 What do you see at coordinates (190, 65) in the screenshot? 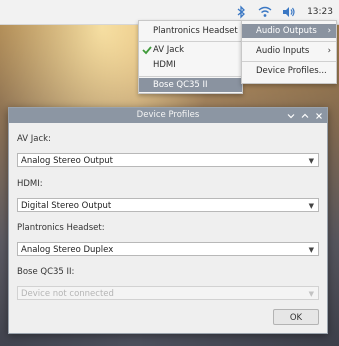
I see `menu-item-hdmi: HDMI` at bounding box center [190, 65].